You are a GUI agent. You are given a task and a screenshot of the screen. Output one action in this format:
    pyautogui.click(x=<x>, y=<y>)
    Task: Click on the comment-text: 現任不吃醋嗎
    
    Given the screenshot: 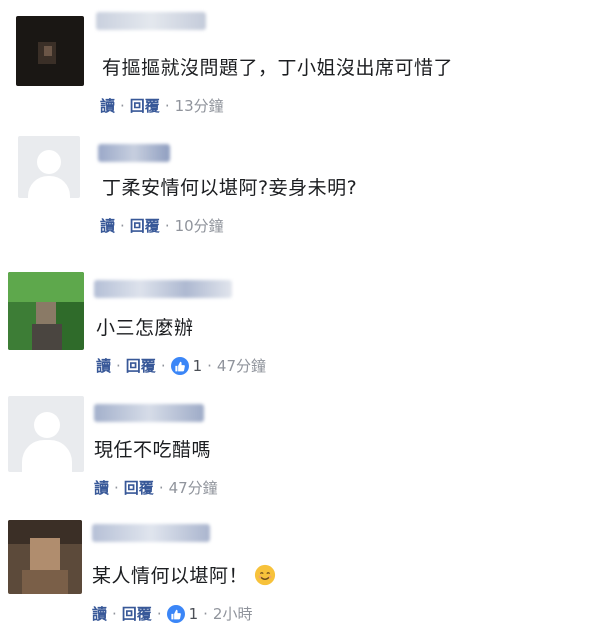 What is the action you would take?
    pyautogui.click(x=153, y=450)
    